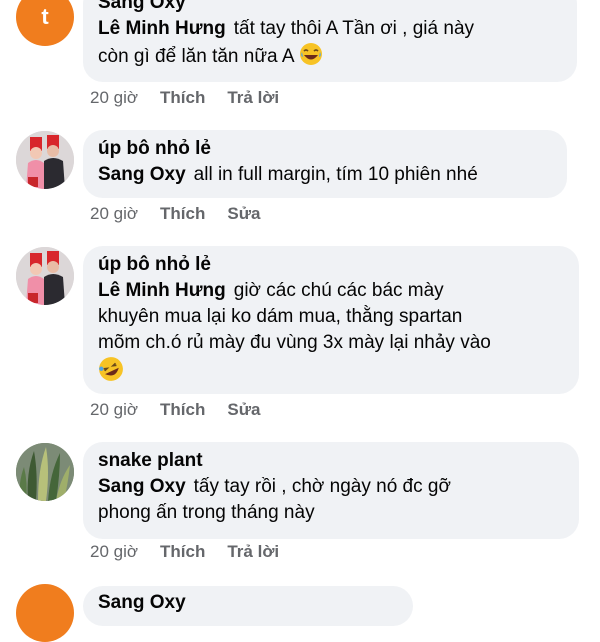 The height and width of the screenshot is (642, 600). What do you see at coordinates (335, 174) in the screenshot?
I see `comment-text-line: all in full margin, tím 10 phiên nhé` at bounding box center [335, 174].